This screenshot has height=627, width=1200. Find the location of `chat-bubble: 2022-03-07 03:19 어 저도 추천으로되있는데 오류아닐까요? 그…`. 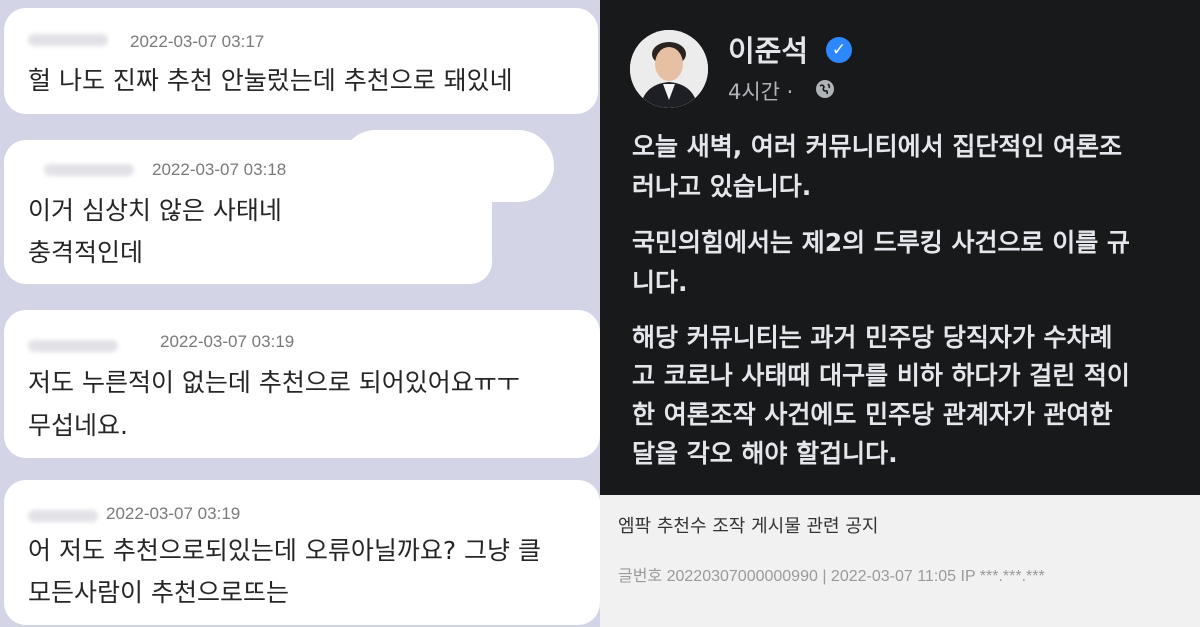

chat-bubble: 2022-03-07 03:19 어 저도 추천으로되있는데 오류아닐까요? 그… is located at coordinates (302, 552).